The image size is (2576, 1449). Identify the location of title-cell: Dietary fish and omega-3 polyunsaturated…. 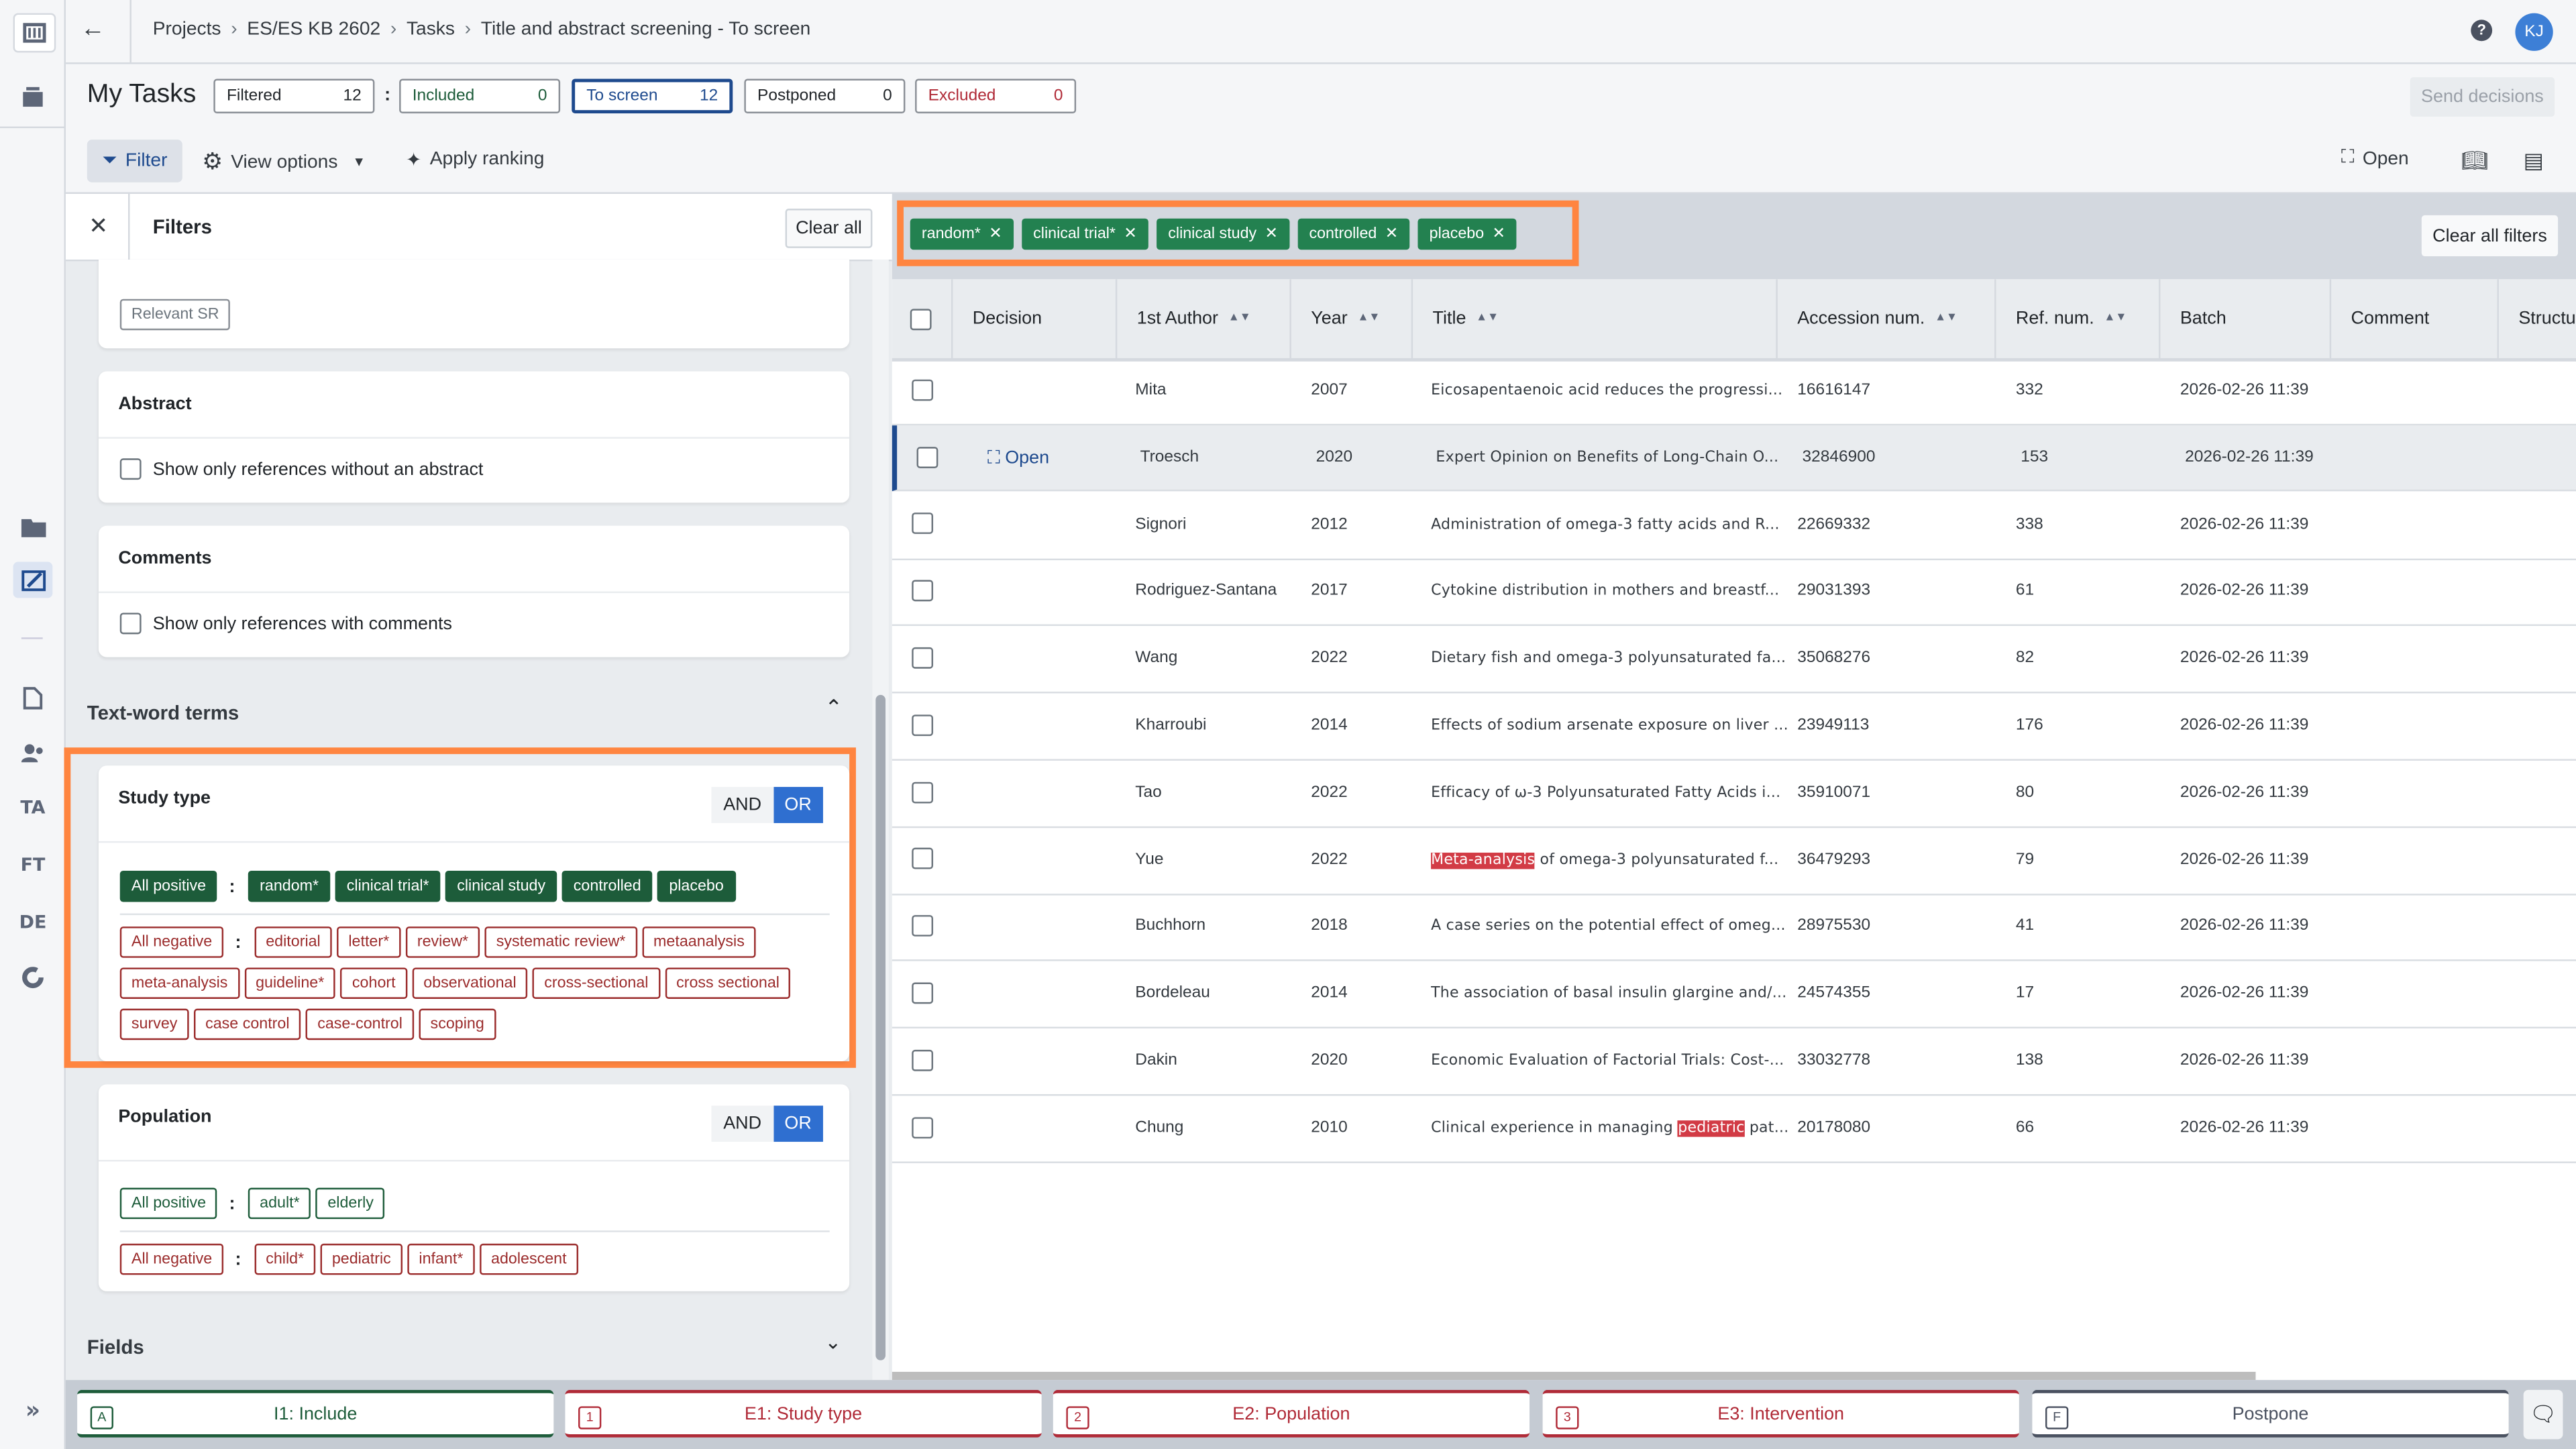
(1608, 659).